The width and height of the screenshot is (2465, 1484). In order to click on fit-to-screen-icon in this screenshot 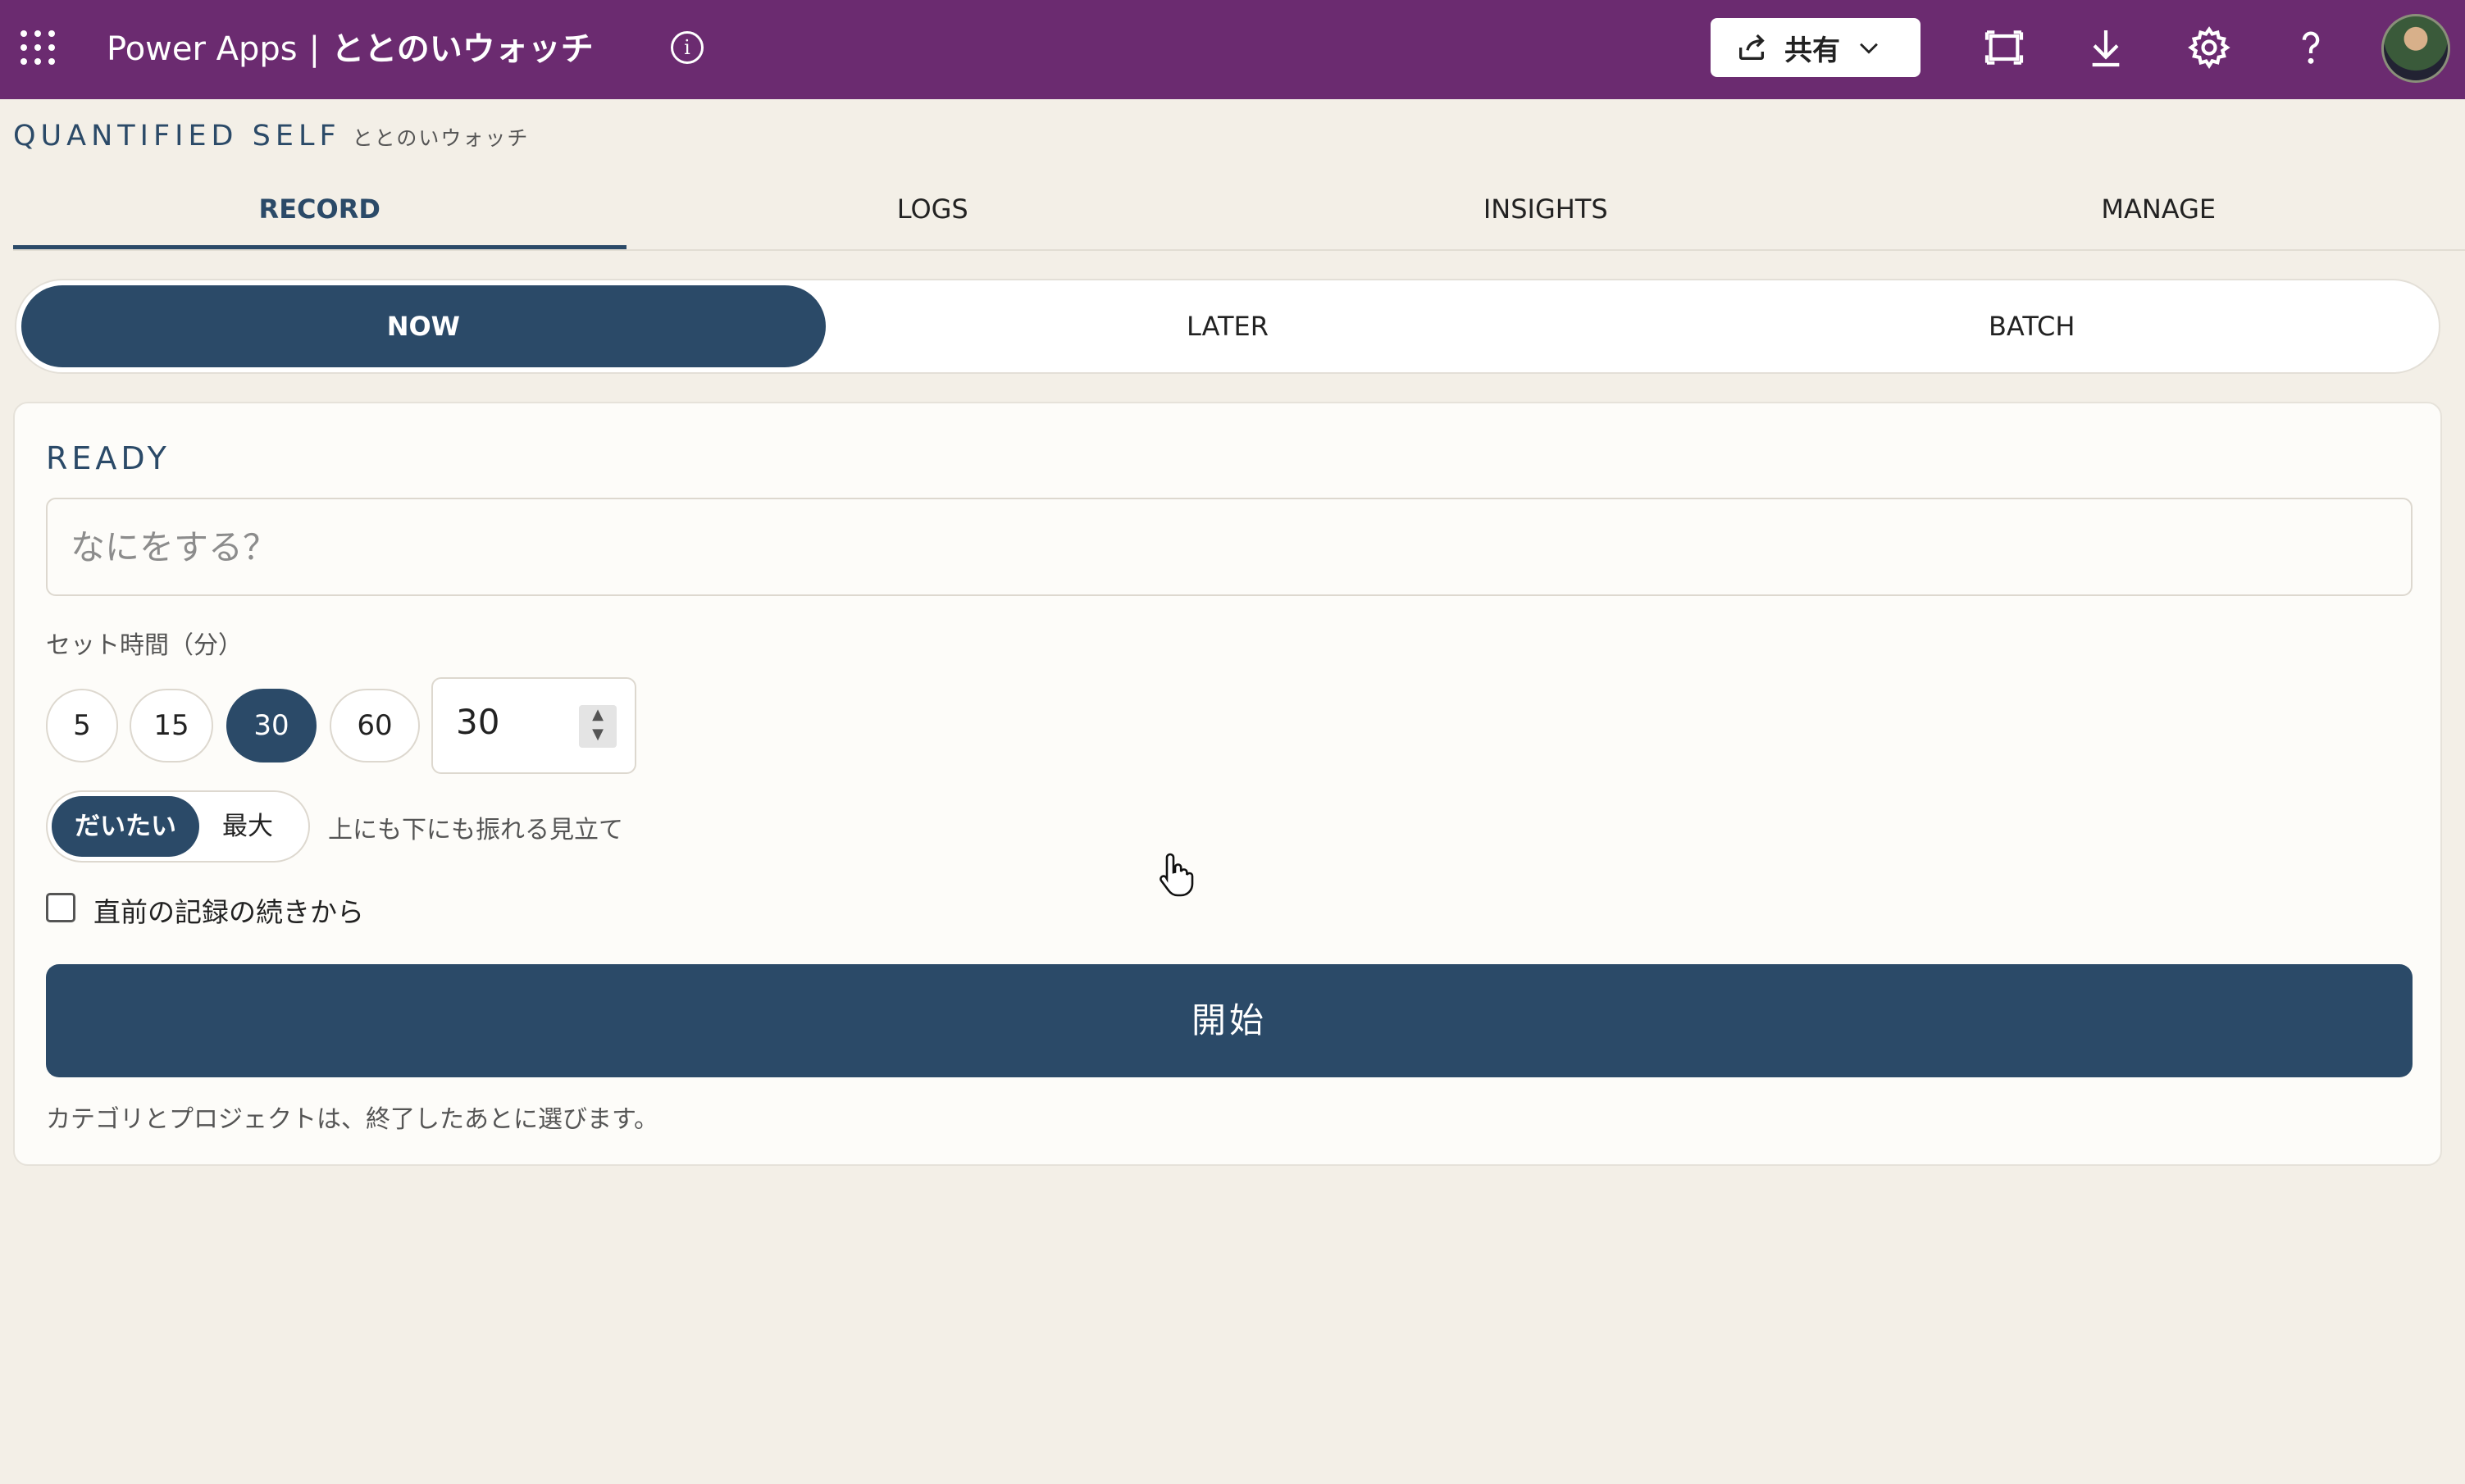, I will do `click(2004, 48)`.